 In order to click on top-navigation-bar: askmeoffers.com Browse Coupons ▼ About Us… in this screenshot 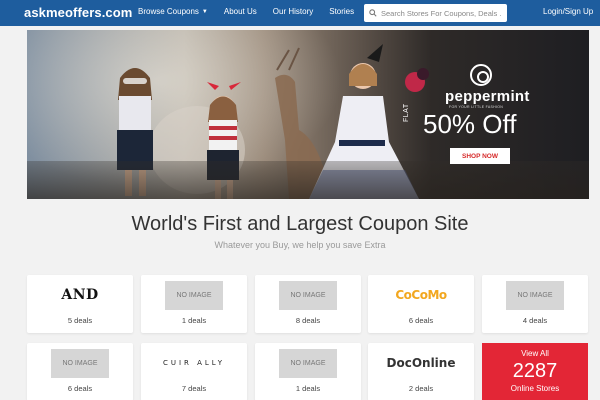, I will do `click(300, 13)`.